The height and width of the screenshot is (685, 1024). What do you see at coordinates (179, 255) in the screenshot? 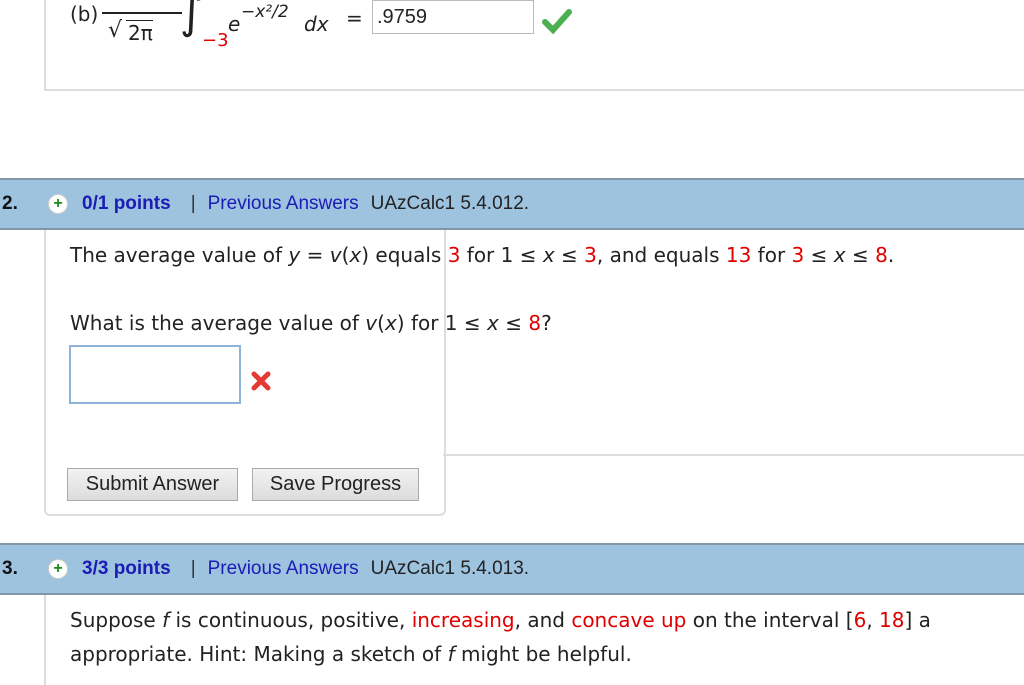
I see `text-segment: The average value of` at bounding box center [179, 255].